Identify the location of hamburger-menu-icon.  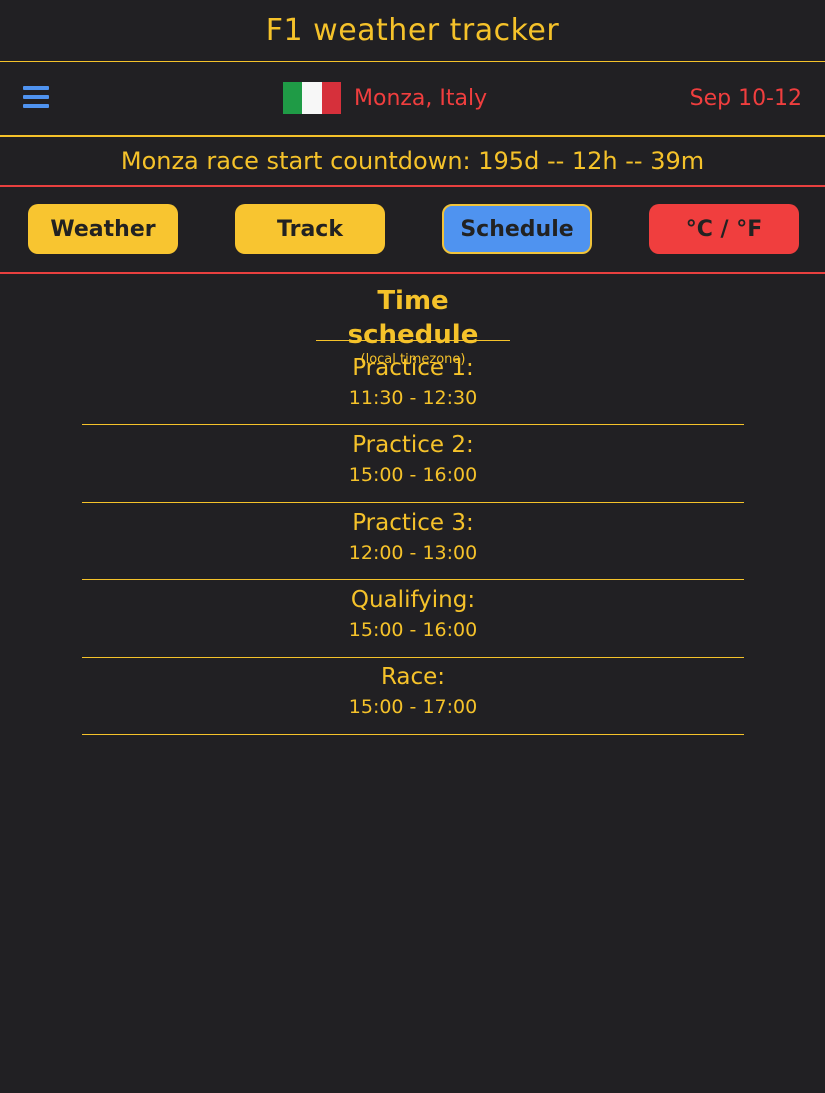
(36, 98).